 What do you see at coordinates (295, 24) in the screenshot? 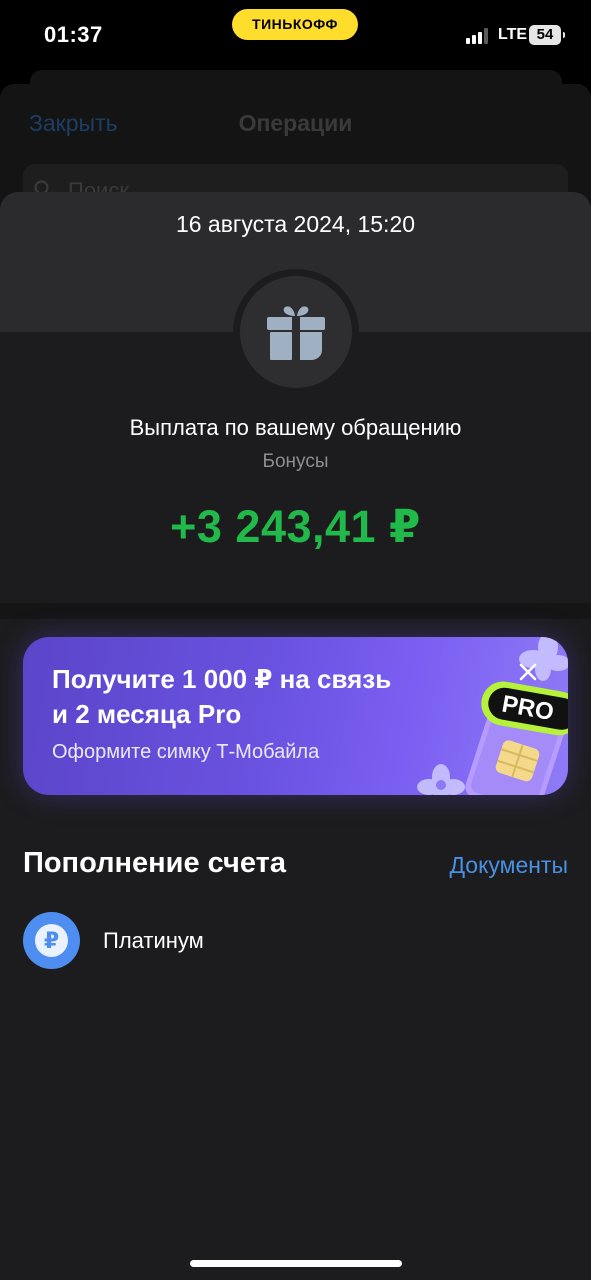
I see `carrier-badge: ТИНЬКОФФ` at bounding box center [295, 24].